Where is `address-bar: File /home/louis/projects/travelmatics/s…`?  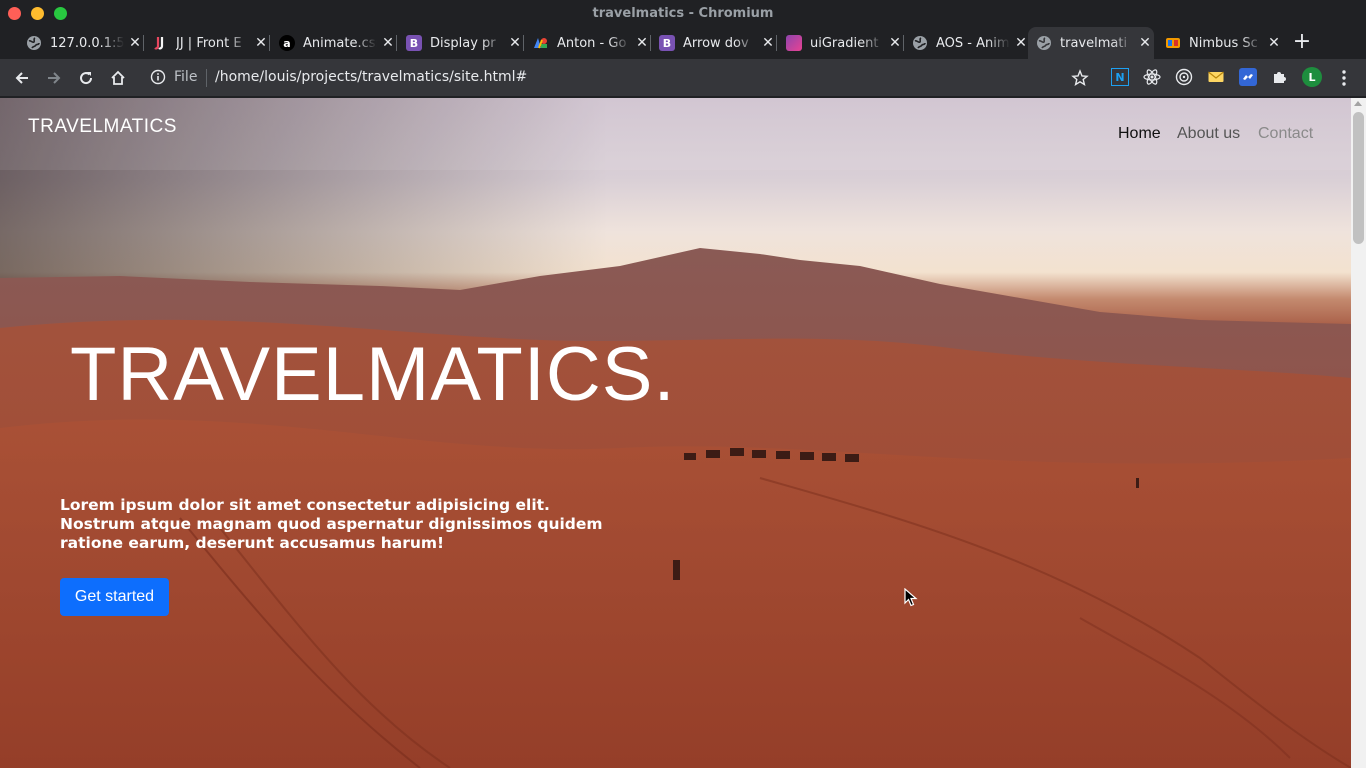
address-bar: File /home/louis/projects/travelmatics/s… is located at coordinates (620, 78).